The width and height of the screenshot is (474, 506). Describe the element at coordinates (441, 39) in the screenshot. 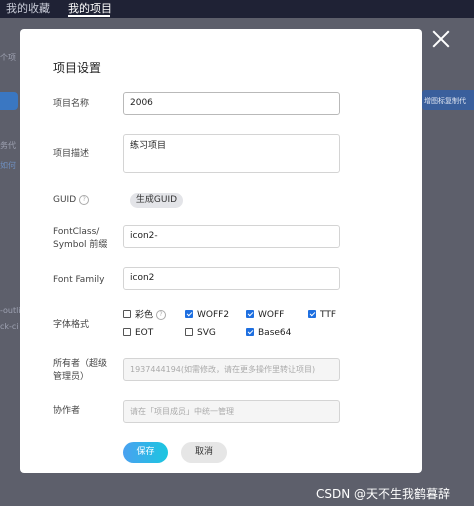

I see `close-icon` at that location.